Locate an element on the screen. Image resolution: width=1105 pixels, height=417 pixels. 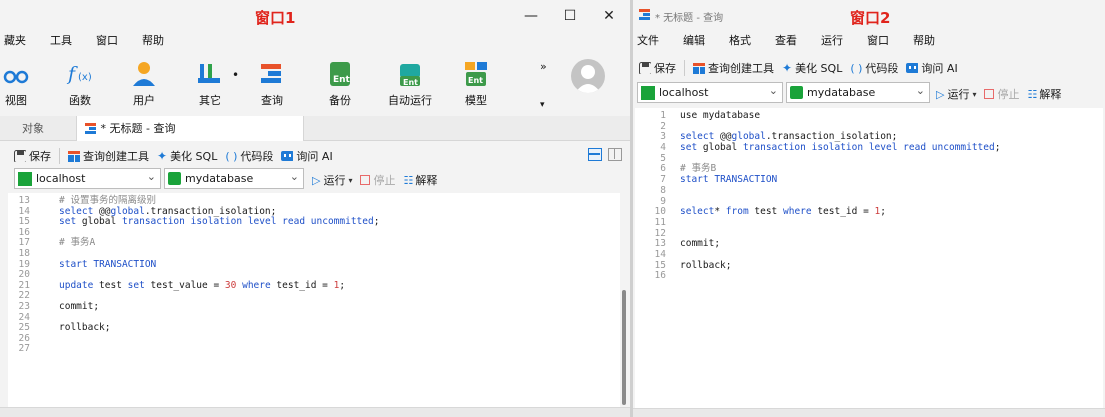
app-query-icon is located at coordinates (644, 14).